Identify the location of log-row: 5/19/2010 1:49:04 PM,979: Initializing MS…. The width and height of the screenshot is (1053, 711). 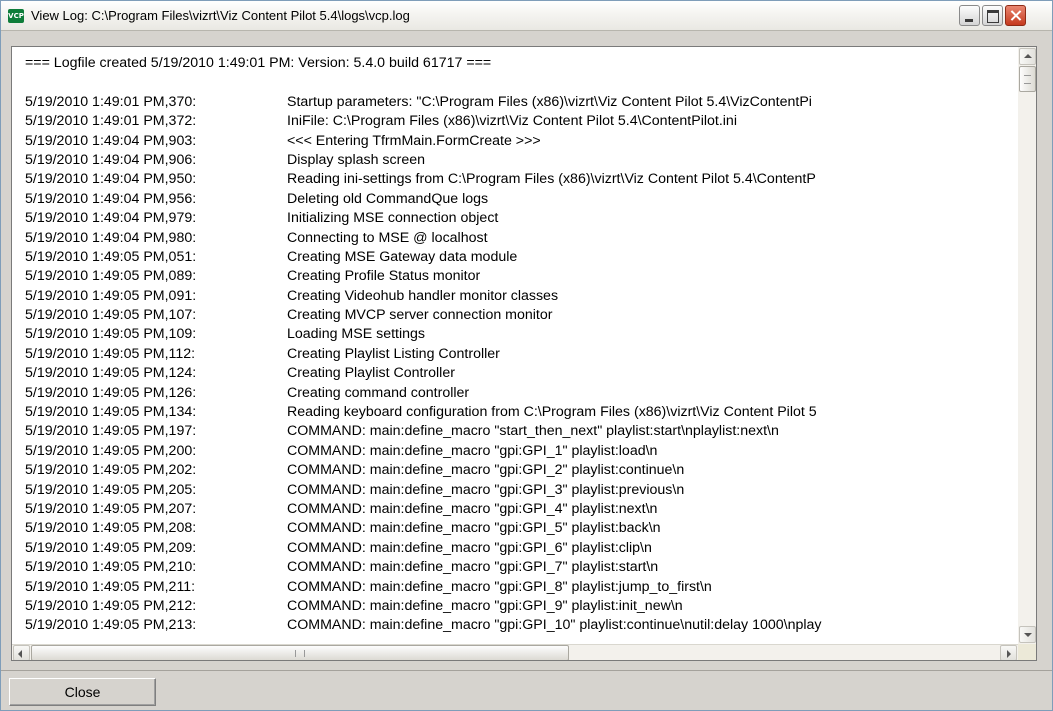
(521, 218).